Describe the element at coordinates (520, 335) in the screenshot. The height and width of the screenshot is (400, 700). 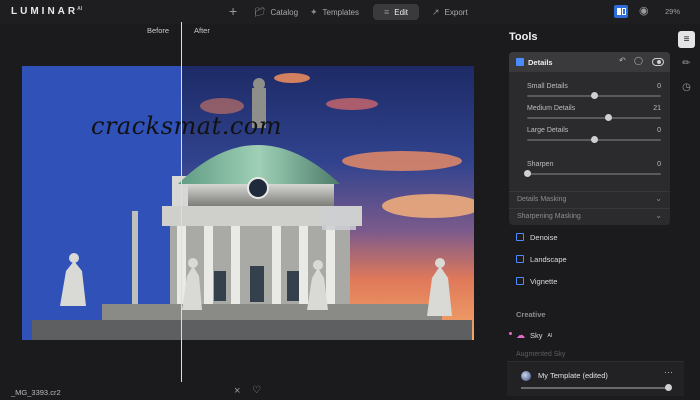
I see `cloud-icon: ☁` at that location.